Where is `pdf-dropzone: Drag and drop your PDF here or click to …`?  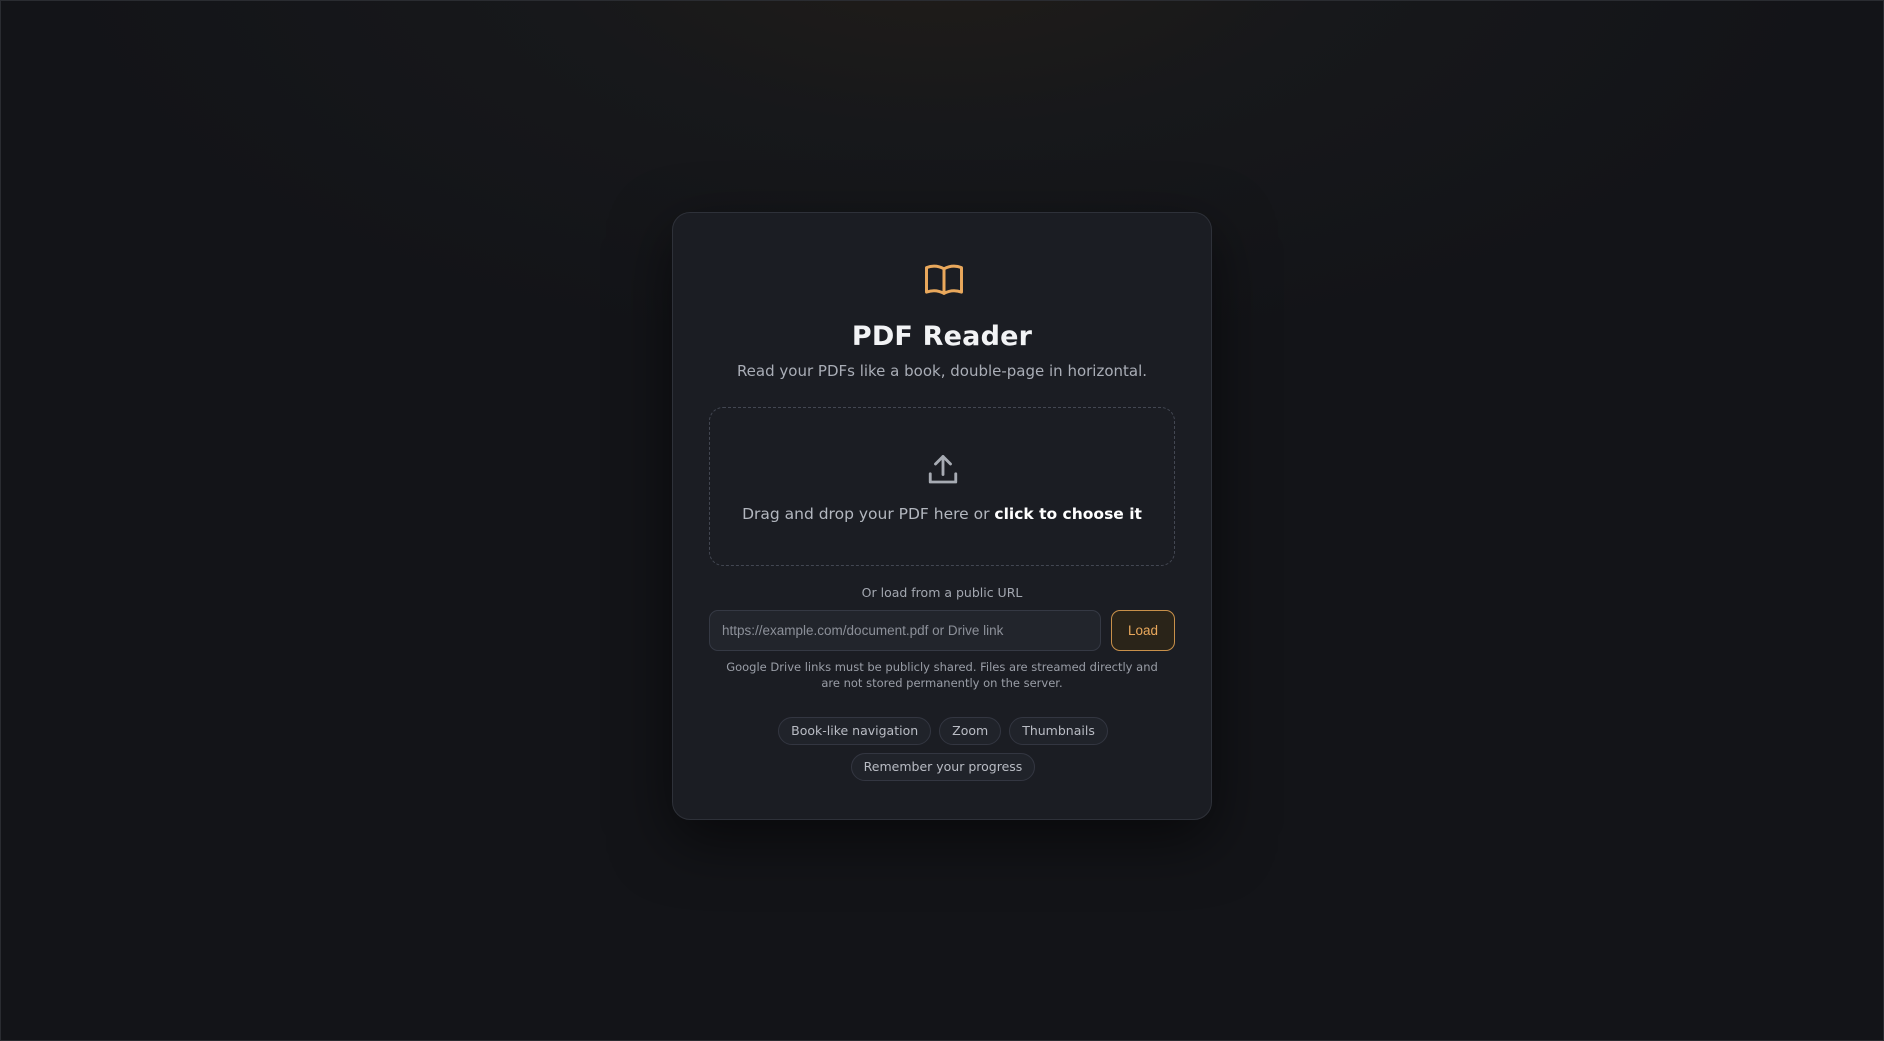
pdf-dropzone: Drag and drop your PDF here or click to … is located at coordinates (942, 486).